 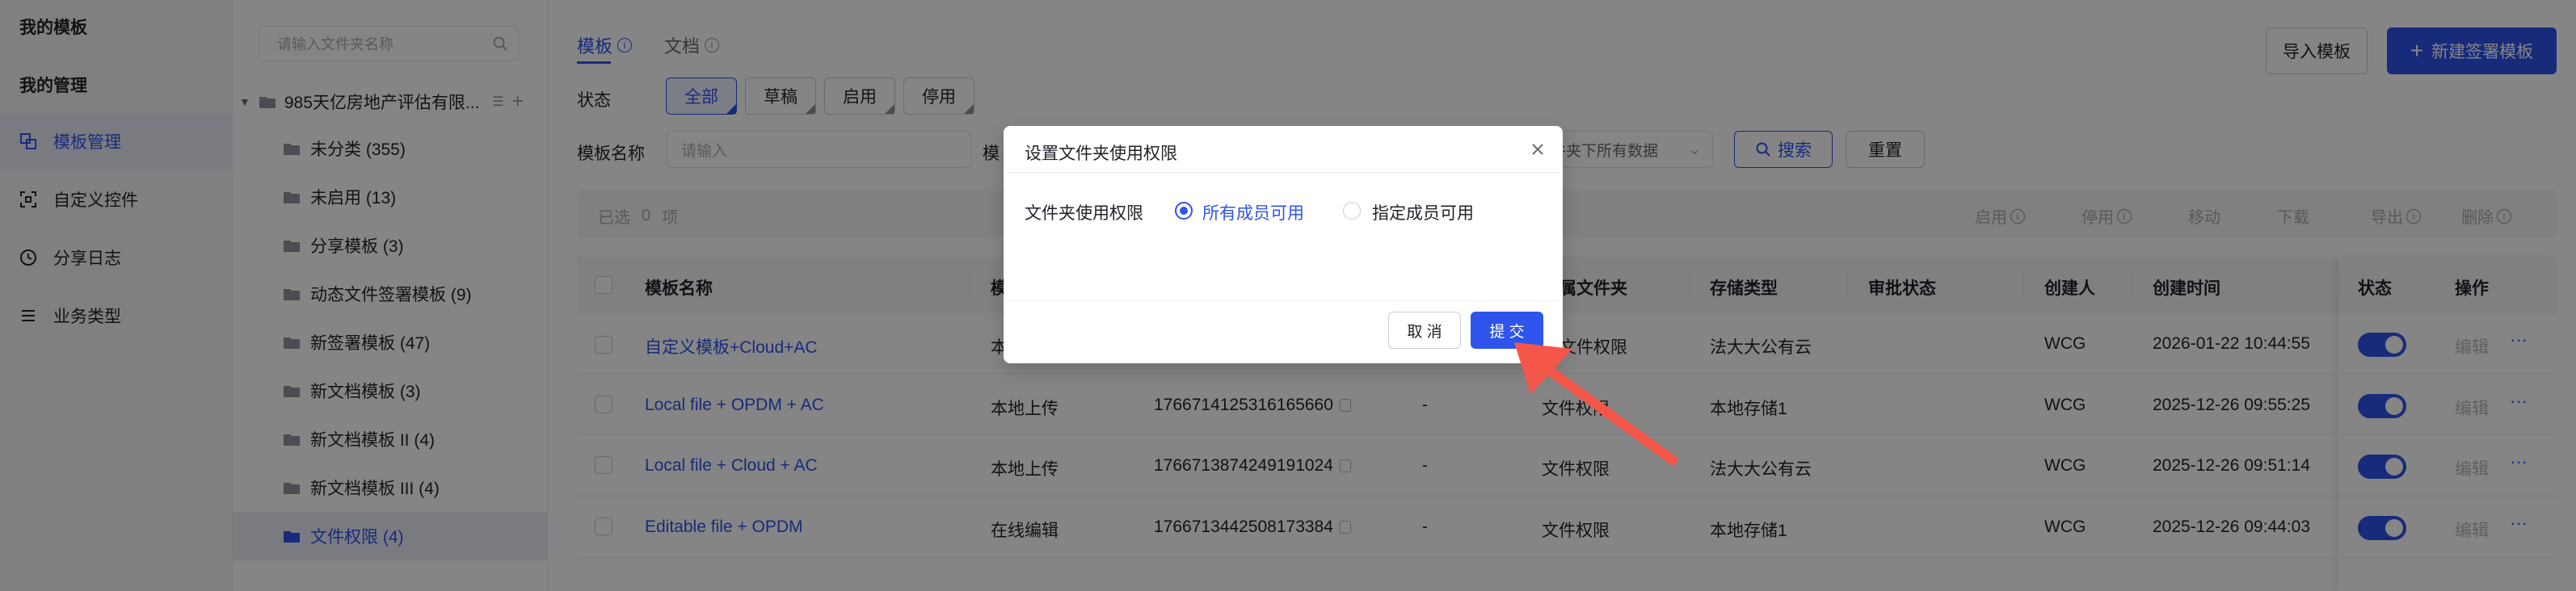 I want to click on cancel-button: 取 消, so click(x=1424, y=330).